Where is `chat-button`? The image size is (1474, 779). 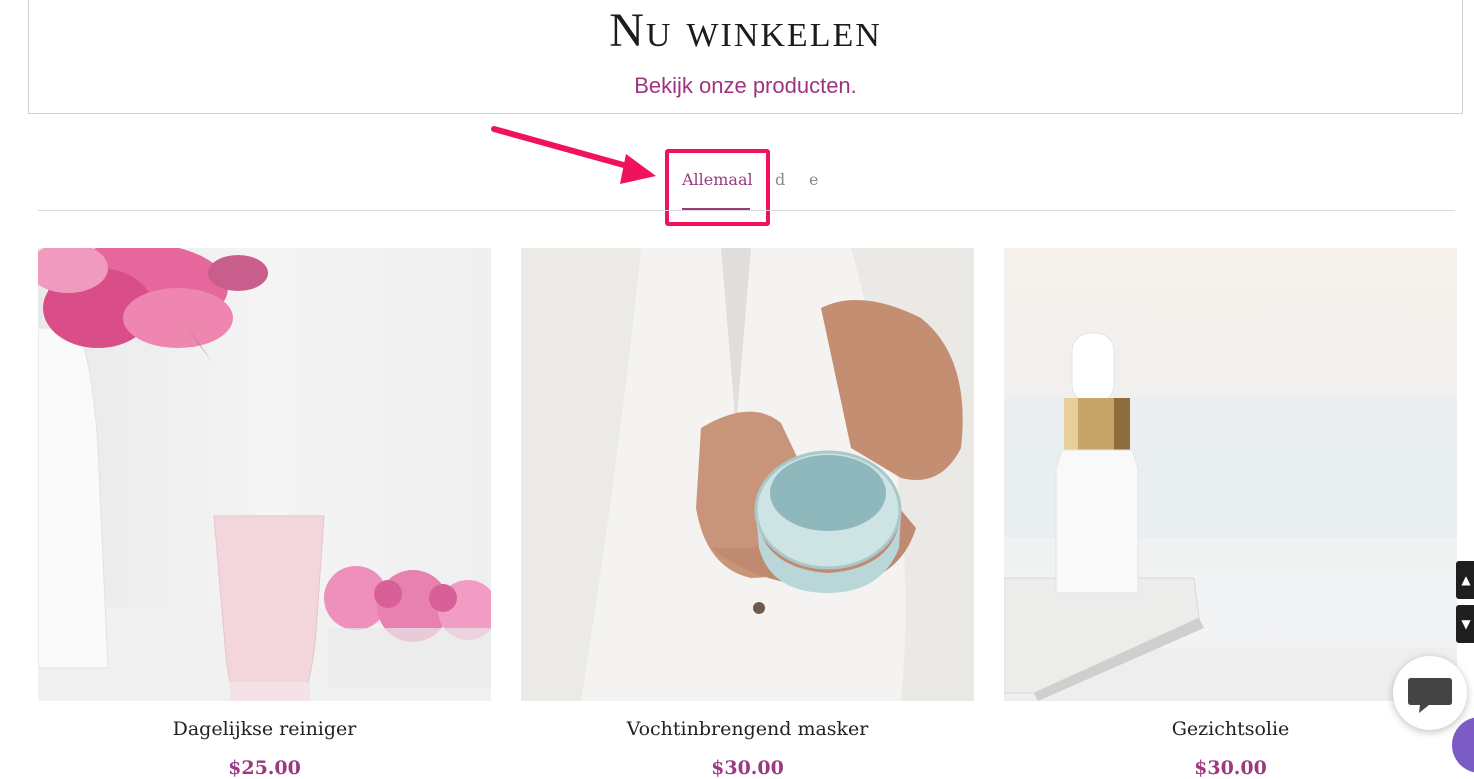 chat-button is located at coordinates (1430, 693).